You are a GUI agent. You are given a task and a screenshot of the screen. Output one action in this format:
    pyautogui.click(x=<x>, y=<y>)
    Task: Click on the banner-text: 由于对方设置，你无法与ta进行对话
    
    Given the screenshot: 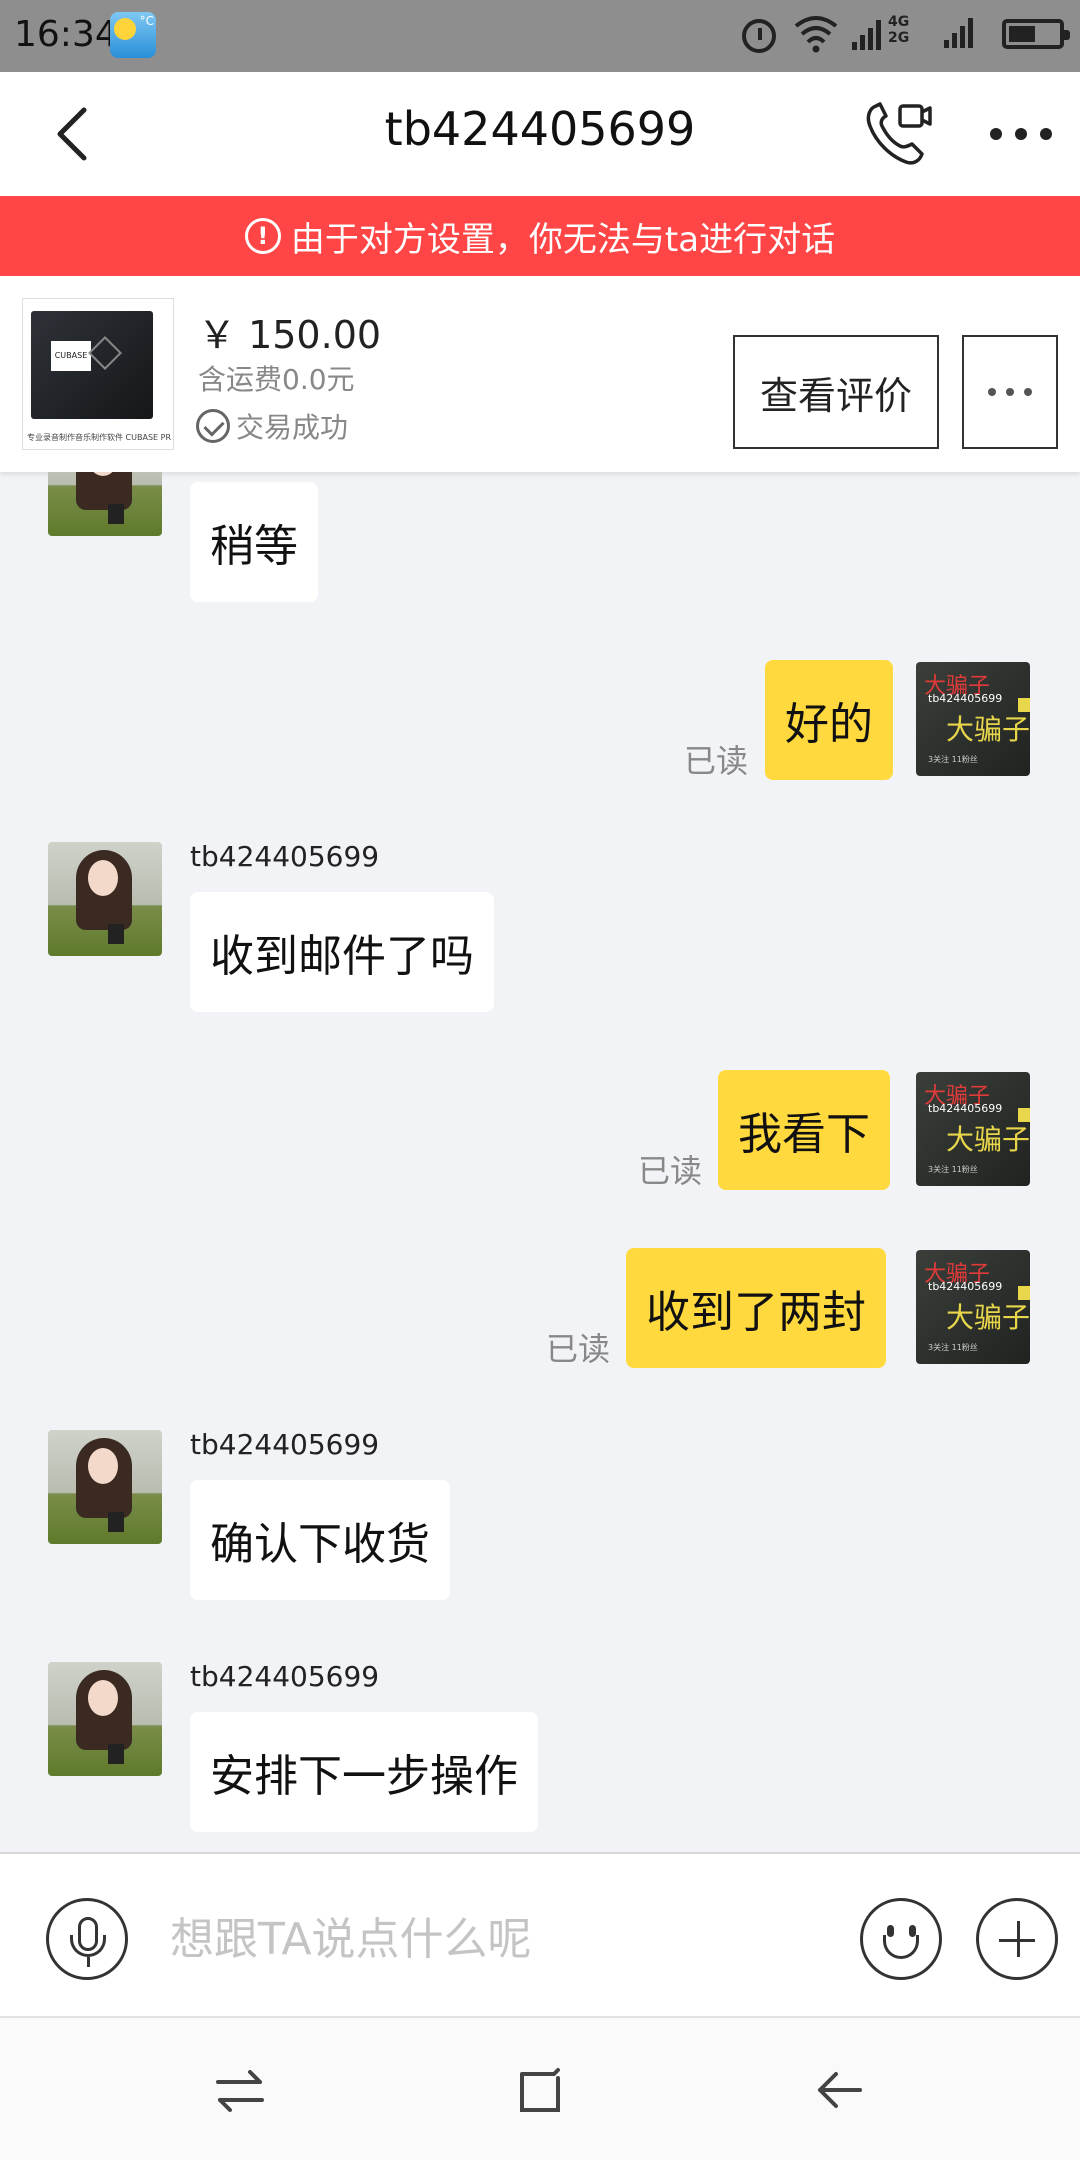 What is the action you would take?
    pyautogui.click(x=563, y=239)
    